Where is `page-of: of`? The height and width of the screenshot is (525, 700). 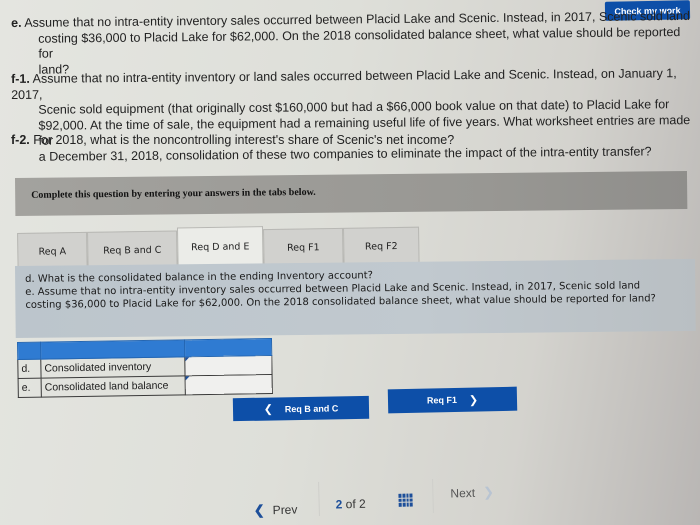
page-of: of is located at coordinates (350, 504).